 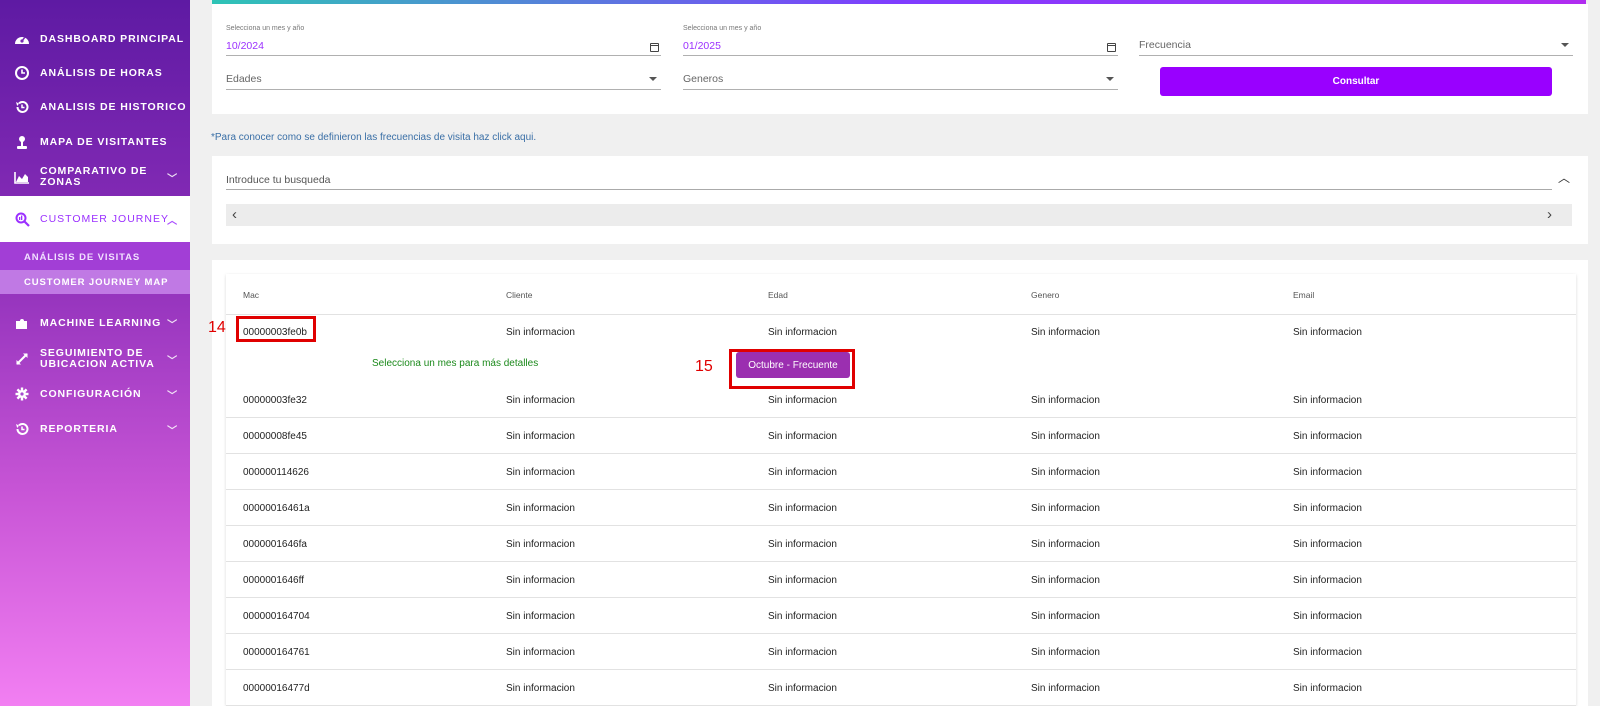 I want to click on nav-dashboard-principal: DASHBOARD PRINCIPAL, so click(x=95, y=39).